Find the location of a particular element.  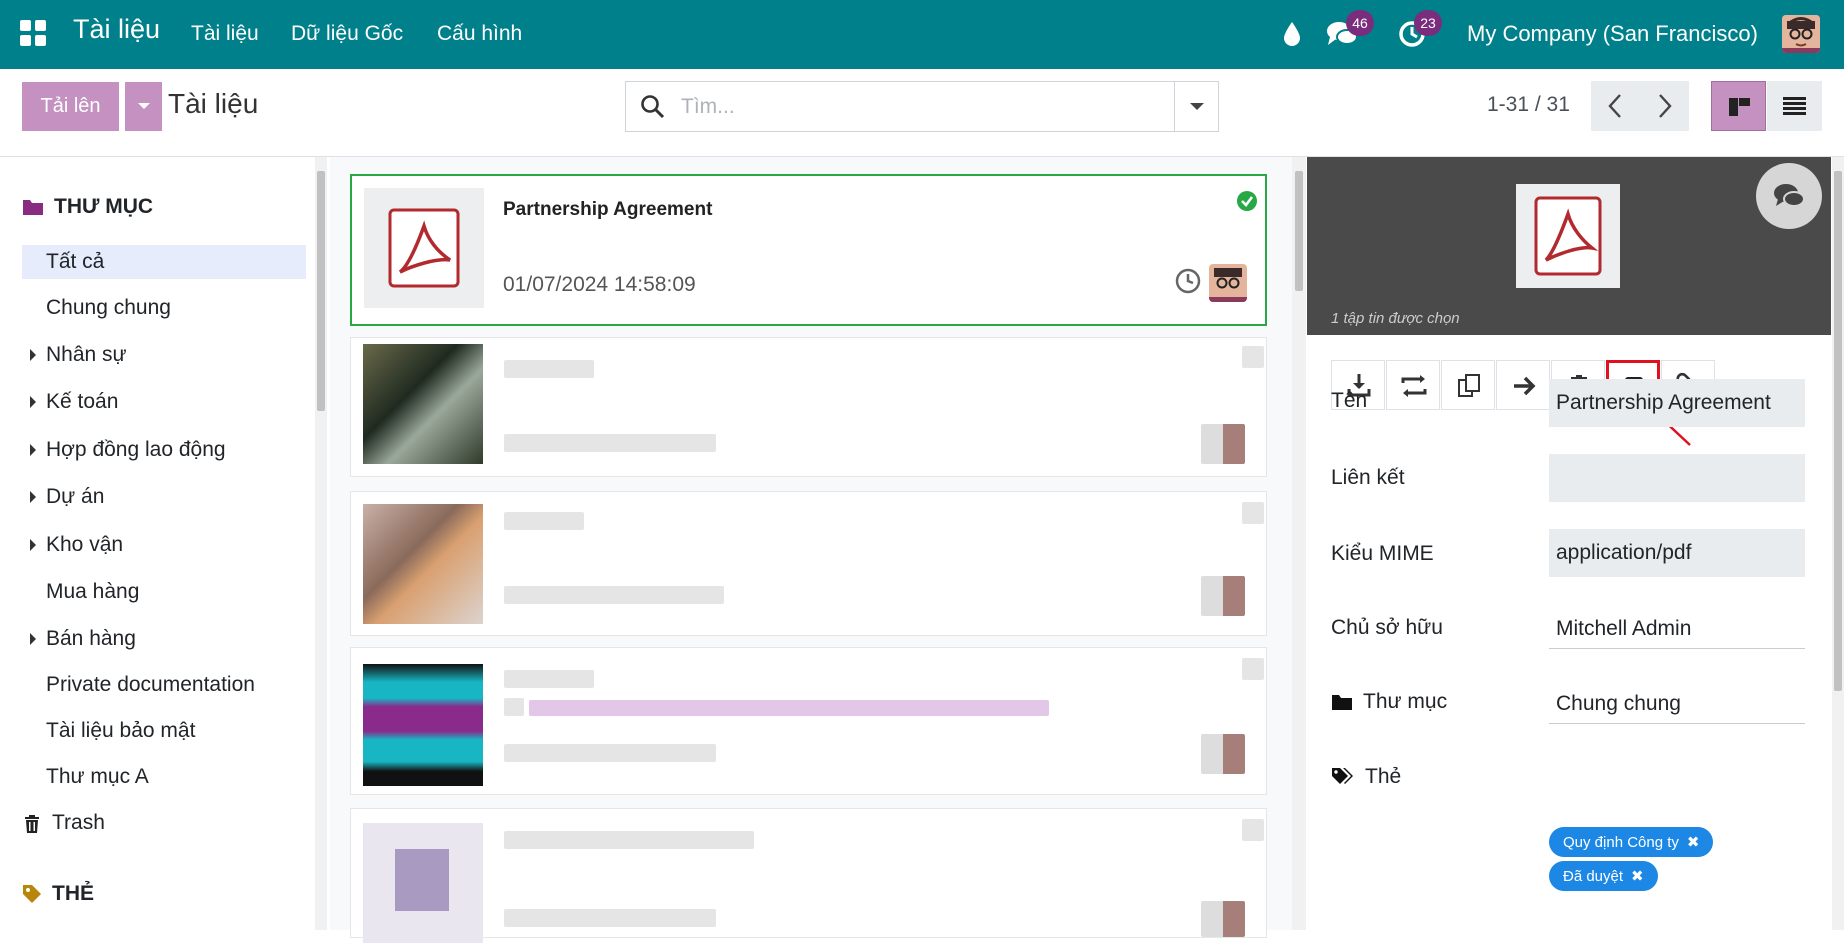

folder-item-accounting: Kế toán is located at coordinates (164, 402).